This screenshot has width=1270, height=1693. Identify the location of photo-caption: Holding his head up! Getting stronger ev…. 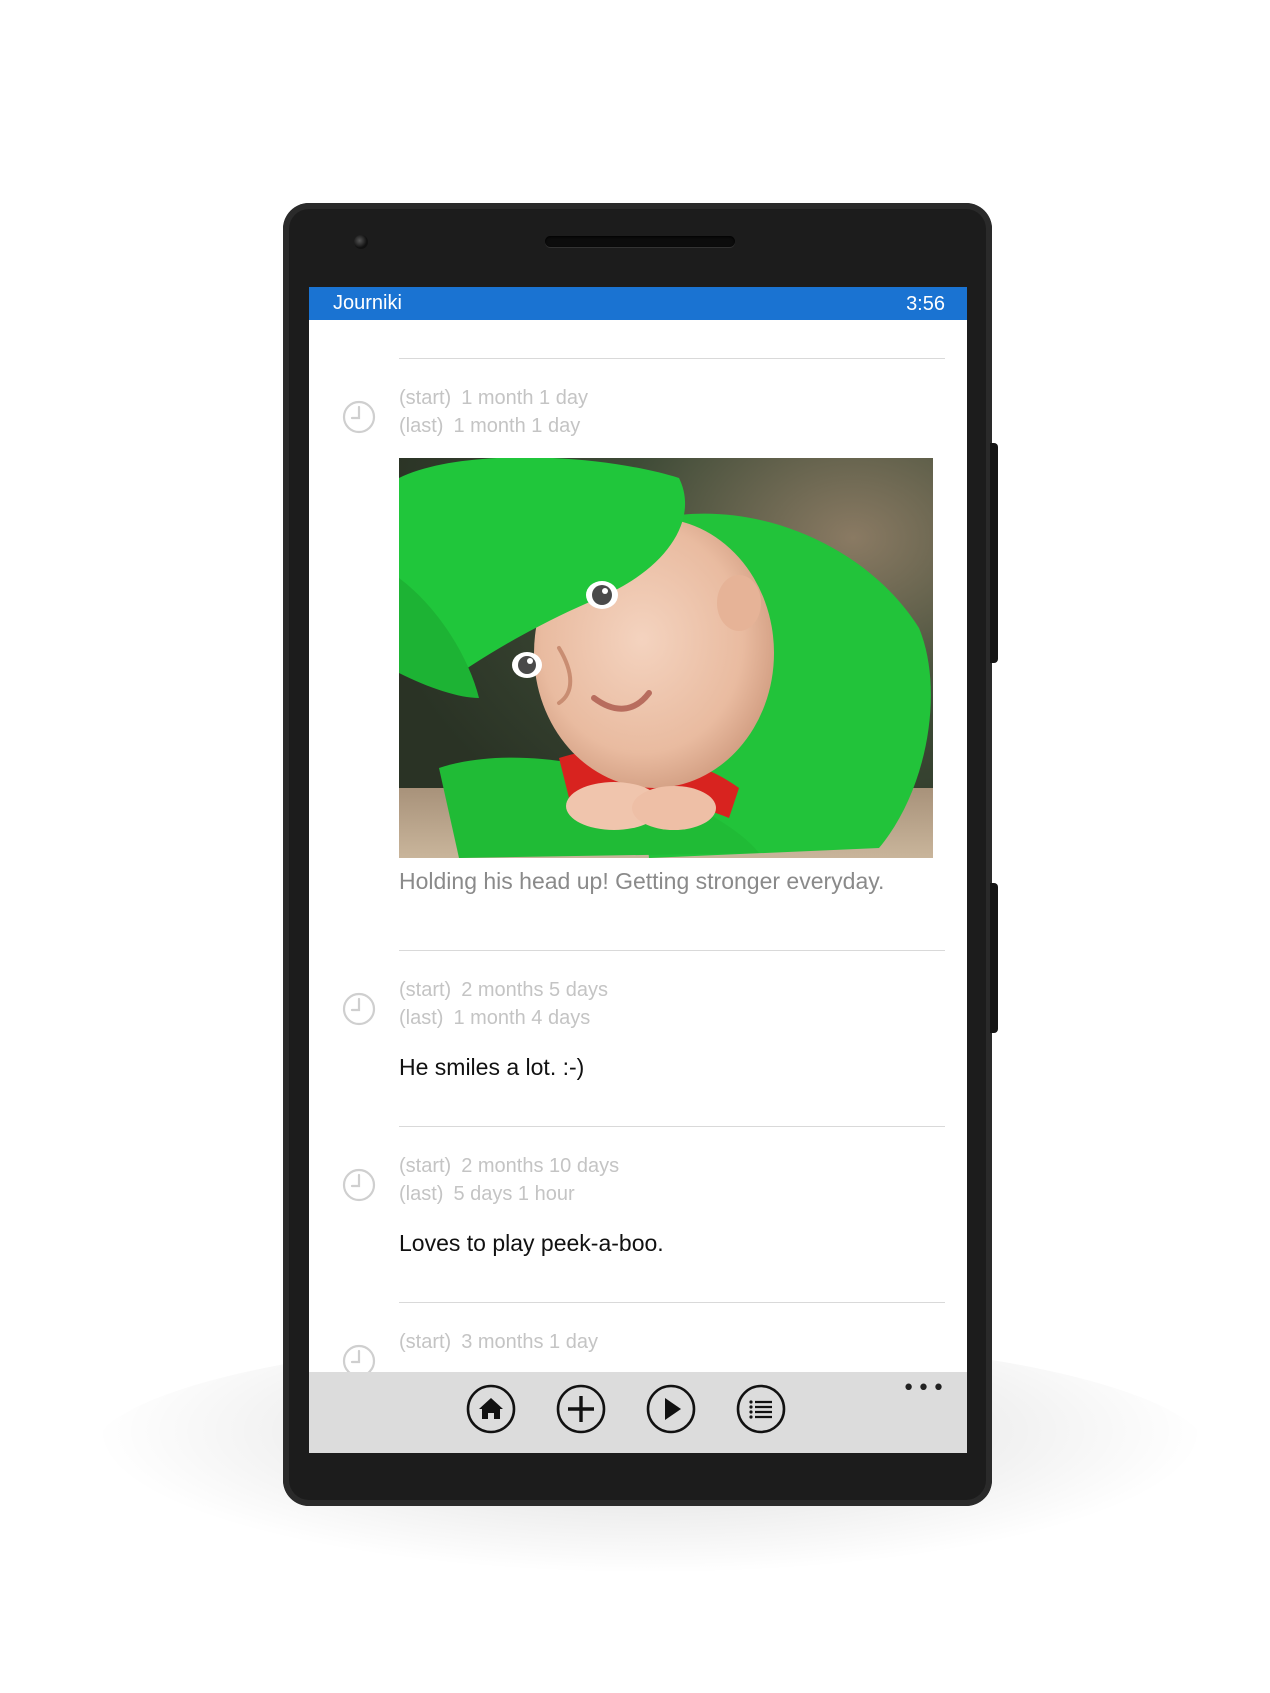
(642, 881).